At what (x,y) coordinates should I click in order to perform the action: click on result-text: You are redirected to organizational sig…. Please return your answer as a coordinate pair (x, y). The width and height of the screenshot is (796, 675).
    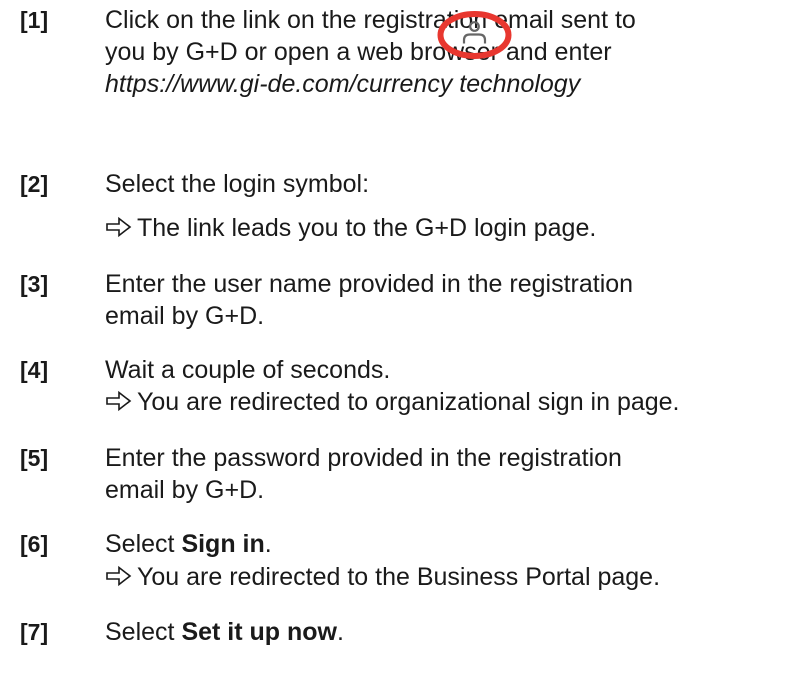
    Looking at the image, I should click on (408, 402).